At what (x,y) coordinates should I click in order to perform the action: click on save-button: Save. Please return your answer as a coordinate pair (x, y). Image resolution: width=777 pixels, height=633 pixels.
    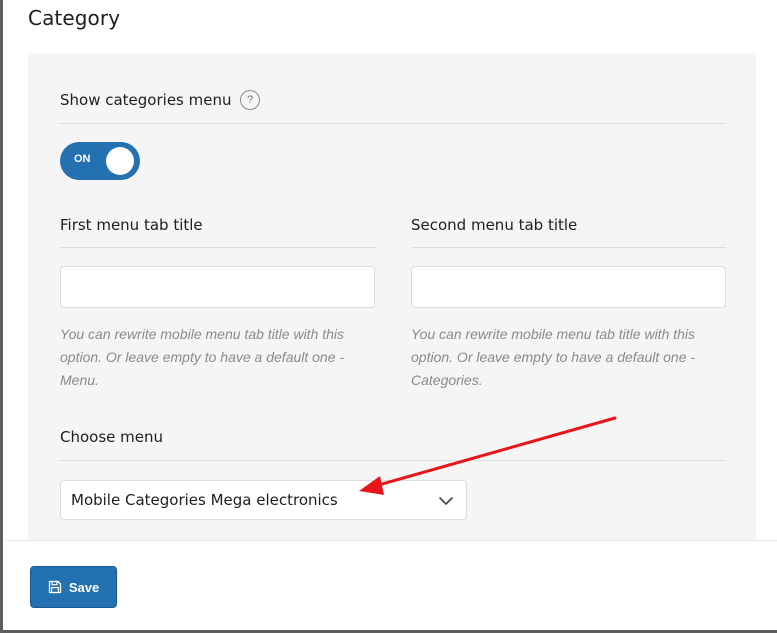
    Looking at the image, I should click on (73, 587).